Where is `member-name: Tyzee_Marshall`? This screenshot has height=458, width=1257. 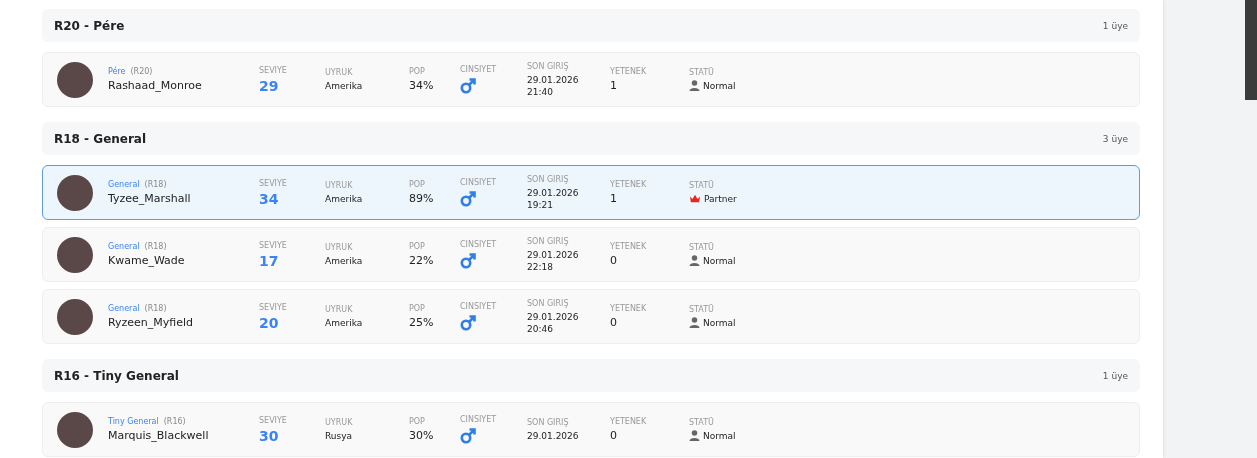
member-name: Tyzee_Marshall is located at coordinates (150, 198).